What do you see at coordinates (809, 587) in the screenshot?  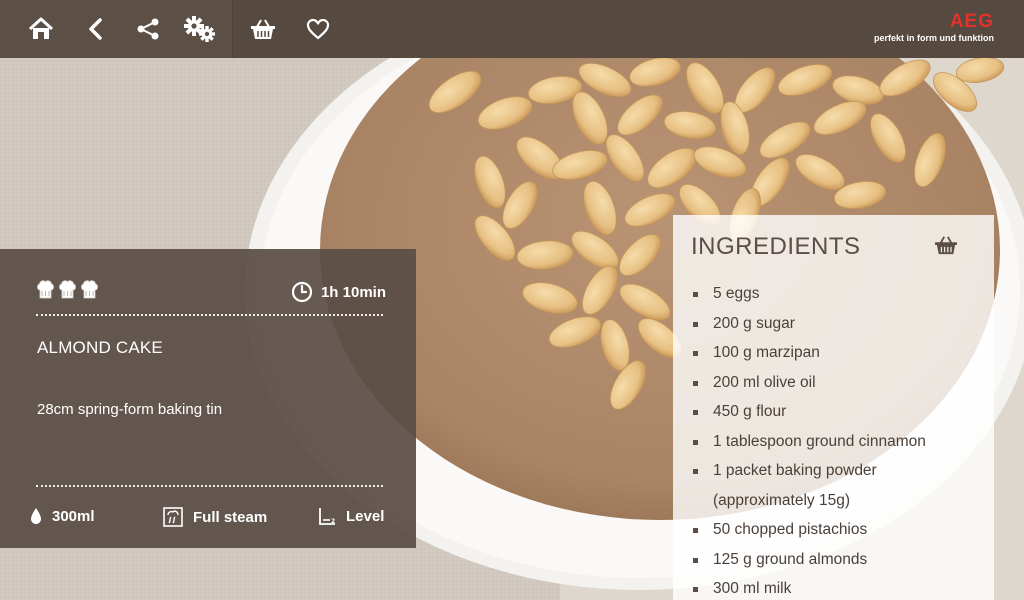 I see `ingredient-item: 300 ml milk` at bounding box center [809, 587].